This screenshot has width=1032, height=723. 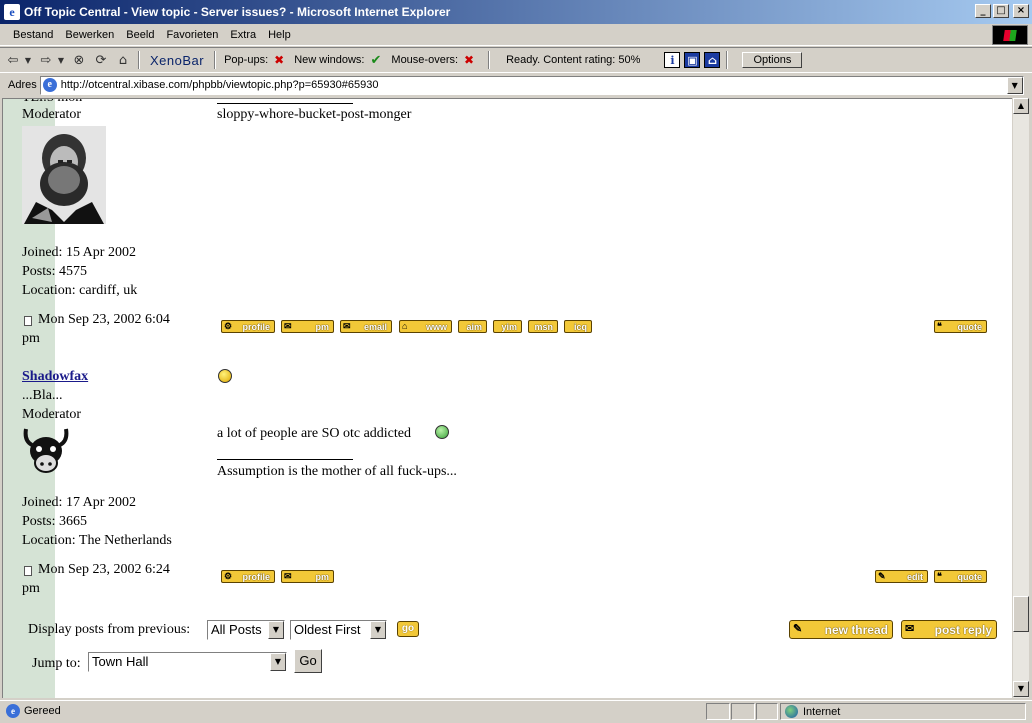 I want to click on post1-profile-button: ⚙ profile, so click(x=248, y=326).